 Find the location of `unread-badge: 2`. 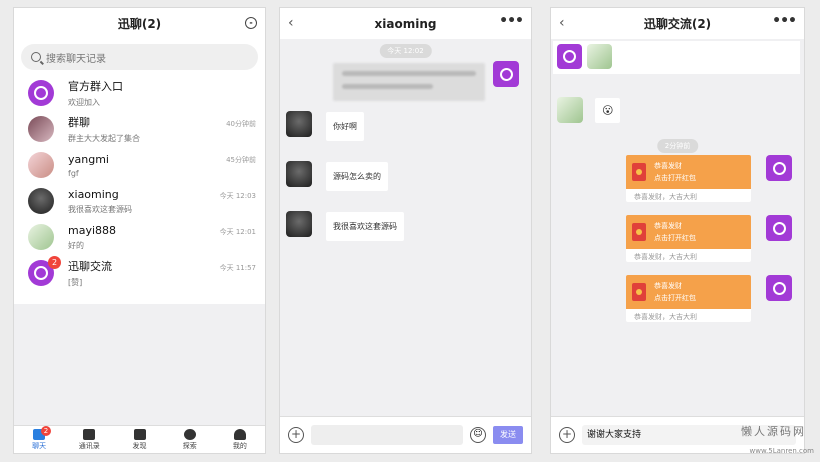

unread-badge: 2 is located at coordinates (54, 262).